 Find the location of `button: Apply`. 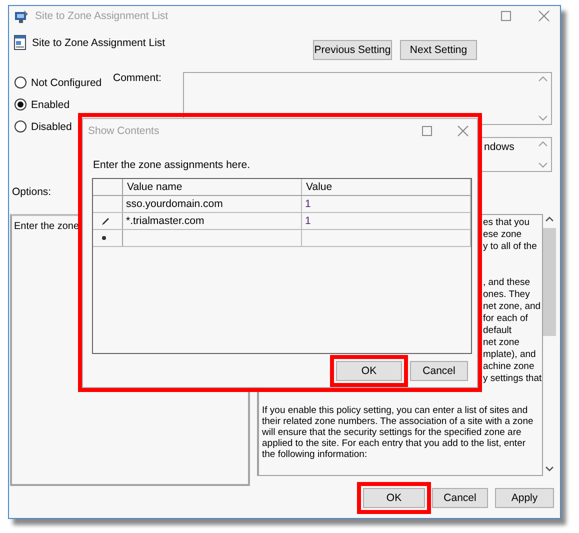

button: Apply is located at coordinates (524, 498).